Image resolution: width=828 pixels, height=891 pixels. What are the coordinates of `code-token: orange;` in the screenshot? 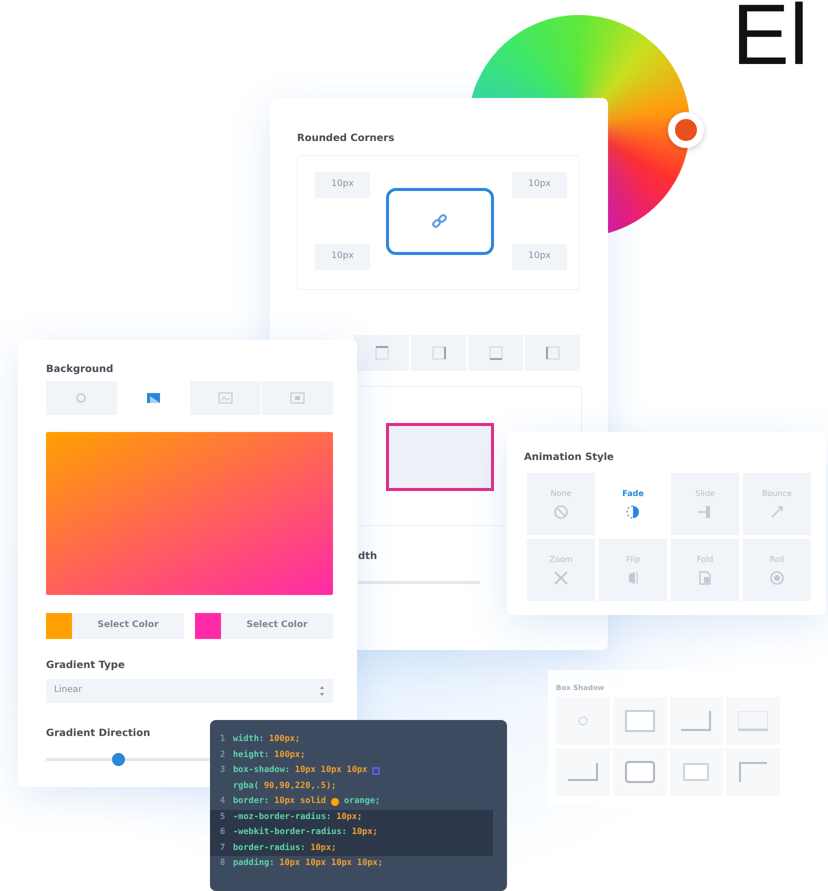 It's located at (362, 801).